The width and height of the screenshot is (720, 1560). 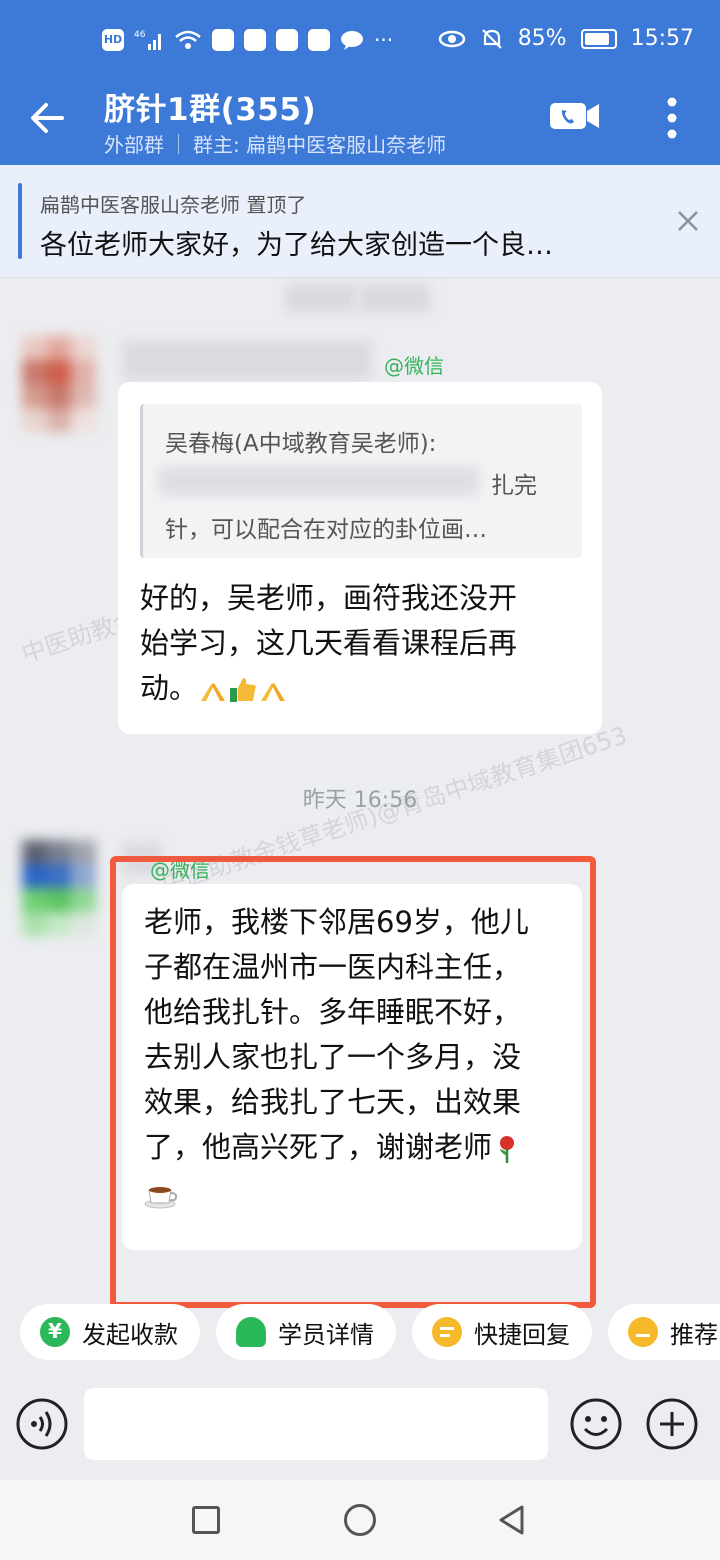 I want to click on message-line: 始学习，这几天看看课程后再, so click(x=329, y=643).